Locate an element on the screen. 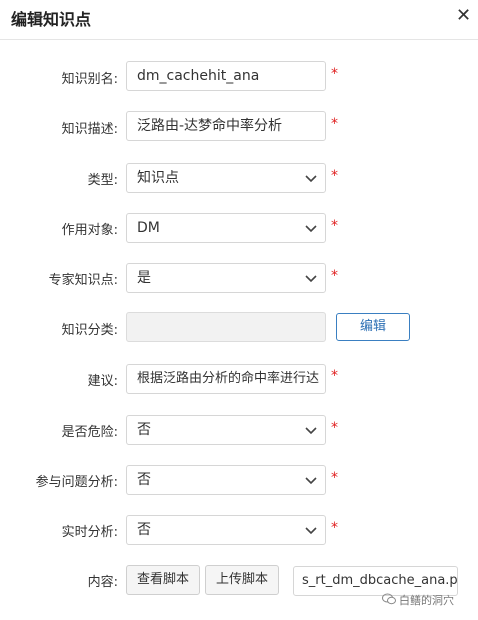 The width and height of the screenshot is (478, 620). description-input: 泛路由-达梦命中率分析 is located at coordinates (226, 126).